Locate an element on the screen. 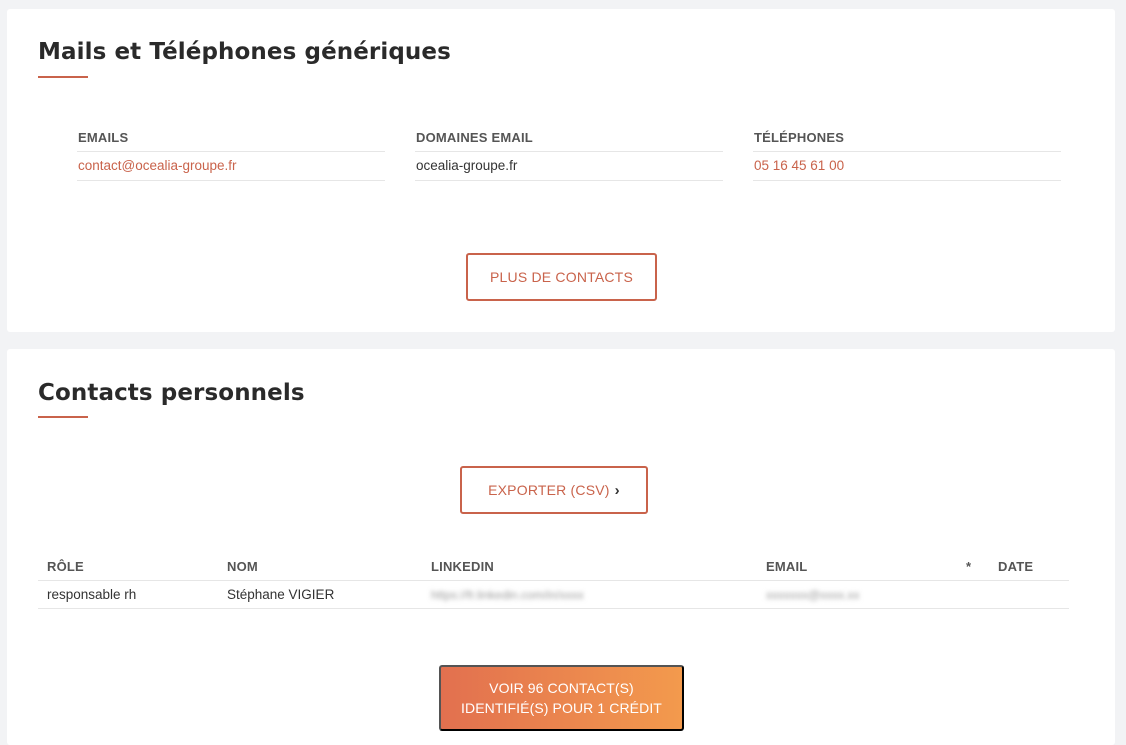 This screenshot has width=1126, height=745. export-csv-button: EXPORTER (CSV) › is located at coordinates (554, 490).